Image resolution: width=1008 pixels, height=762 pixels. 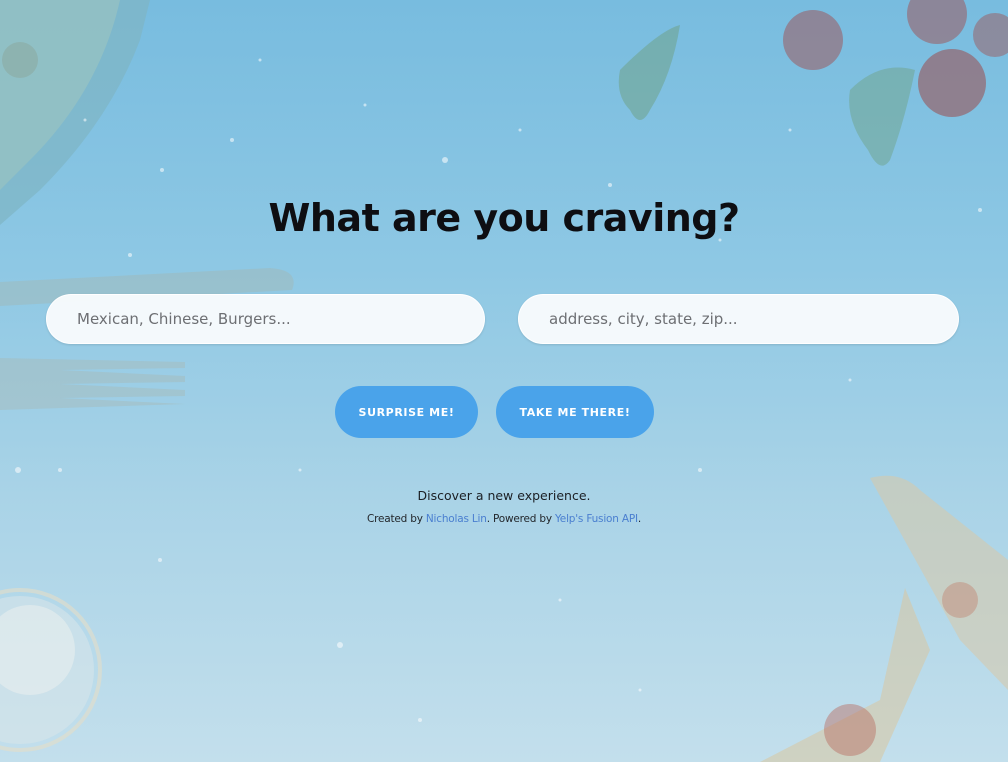 What do you see at coordinates (504, 218) in the screenshot?
I see `page-title: What are you craving?` at bounding box center [504, 218].